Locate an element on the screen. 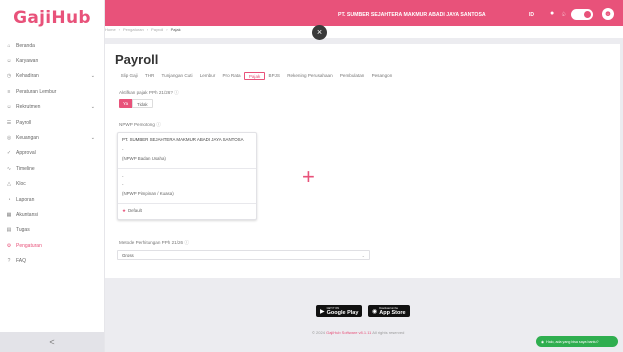 Image resolution: width=623 pixels, height=352 pixels. page-title: Payroll is located at coordinates (137, 59).